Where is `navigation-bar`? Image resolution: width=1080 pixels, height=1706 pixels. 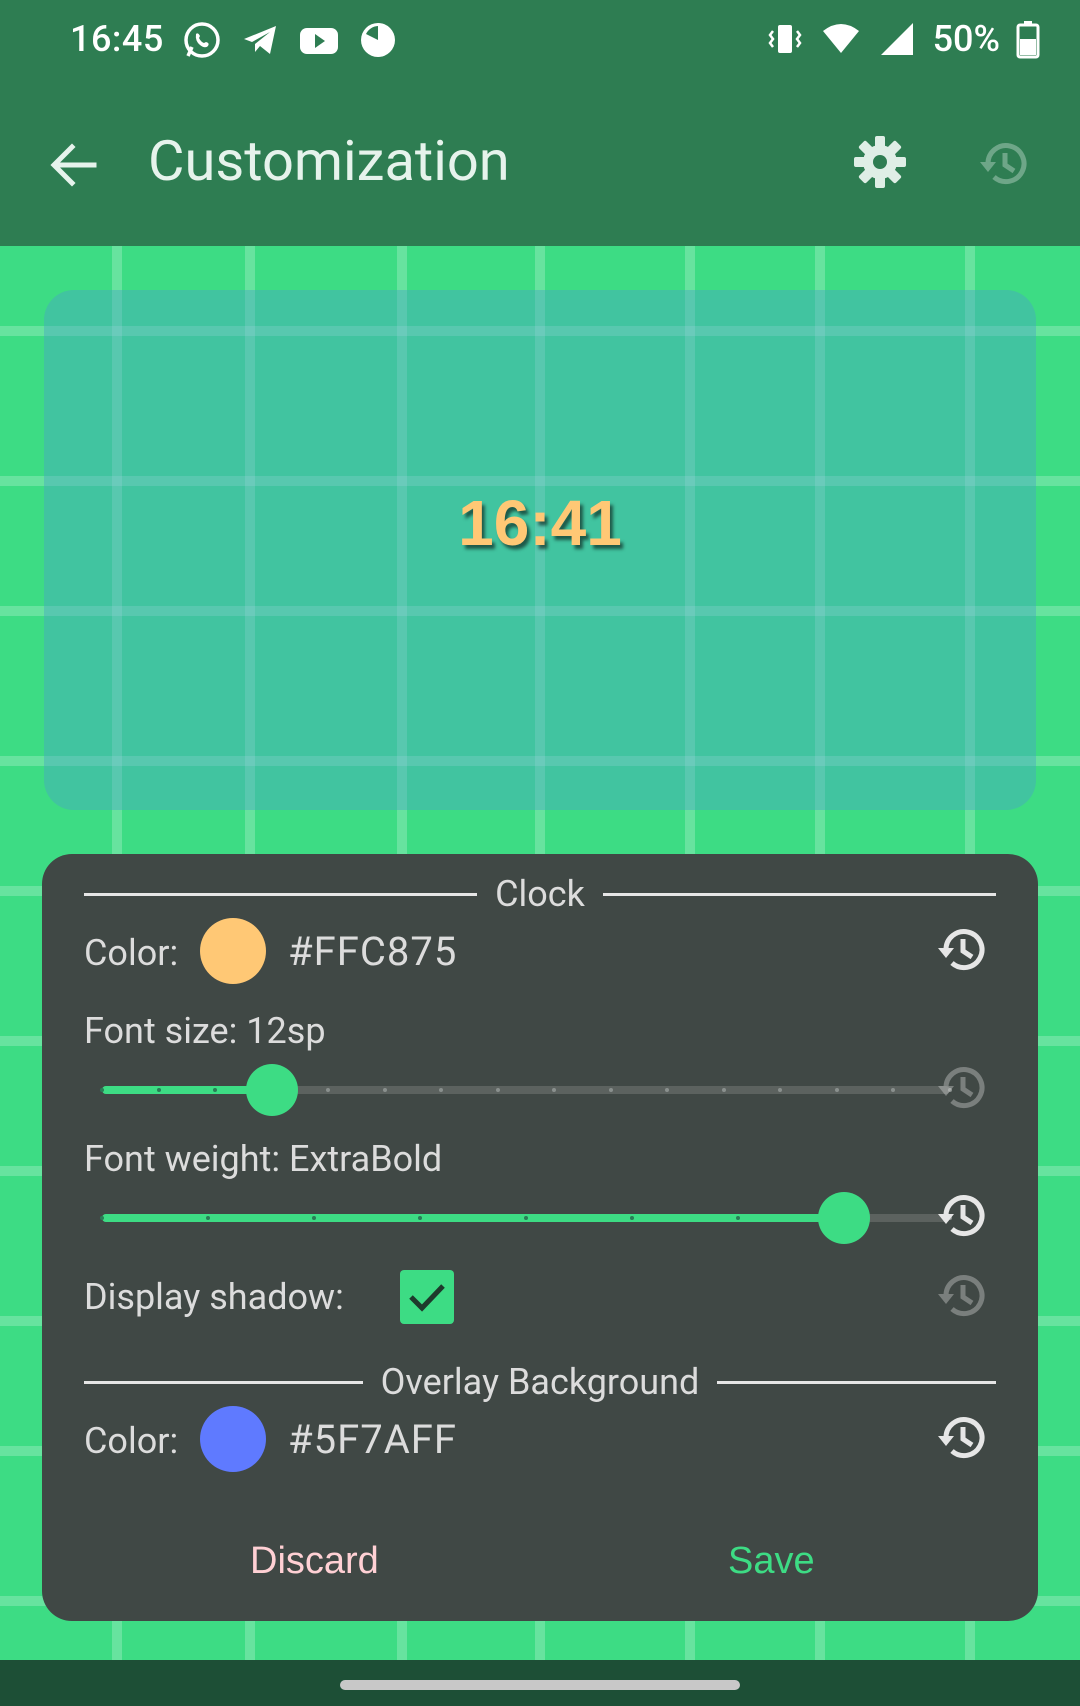
navigation-bar is located at coordinates (540, 1683).